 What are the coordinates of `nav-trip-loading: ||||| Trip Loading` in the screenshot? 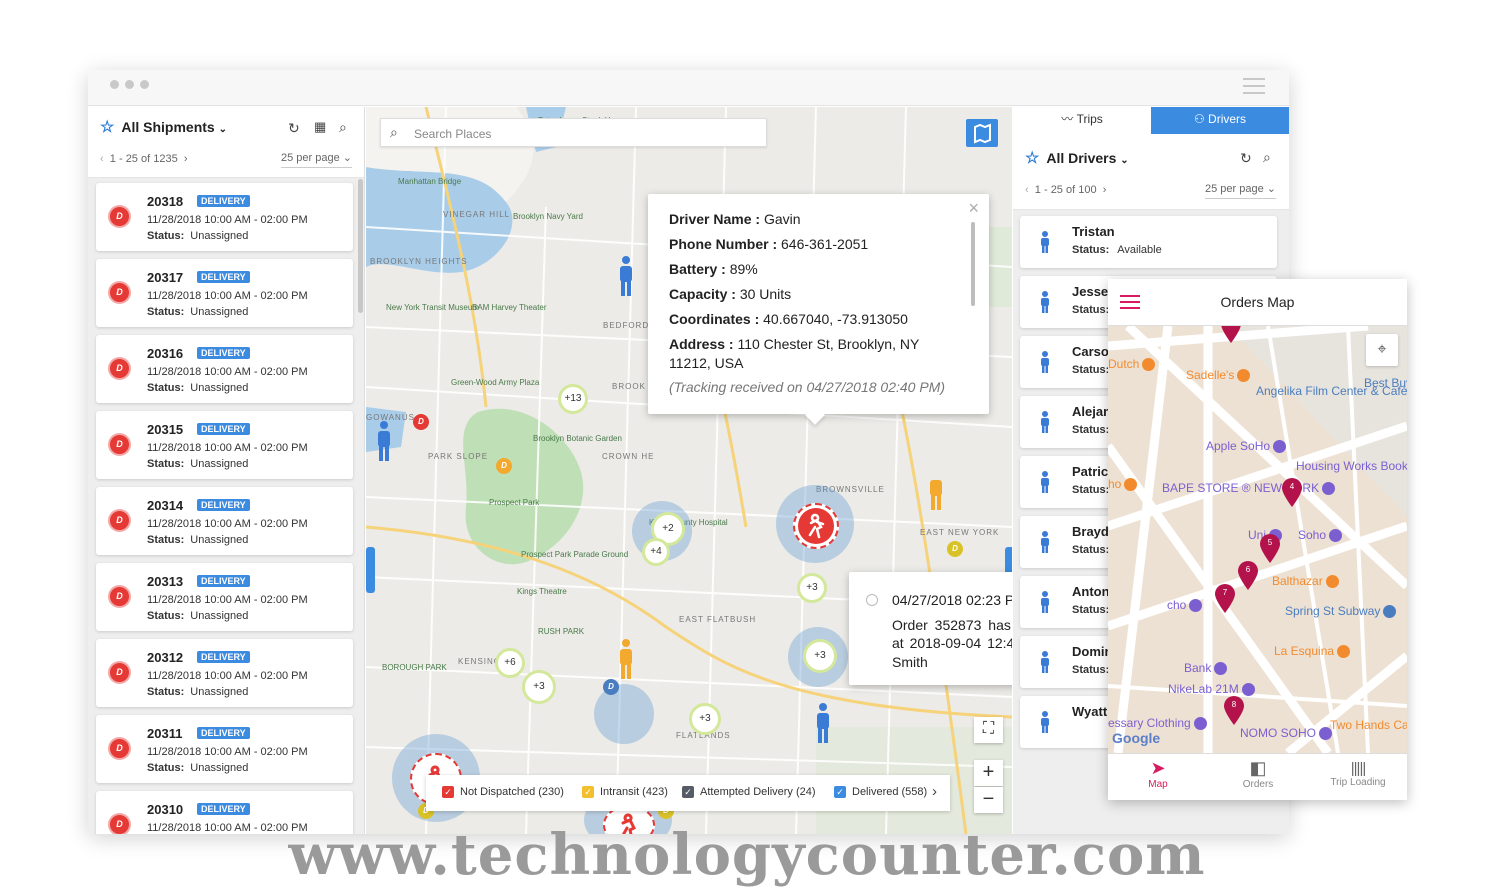 It's located at (1357, 777).